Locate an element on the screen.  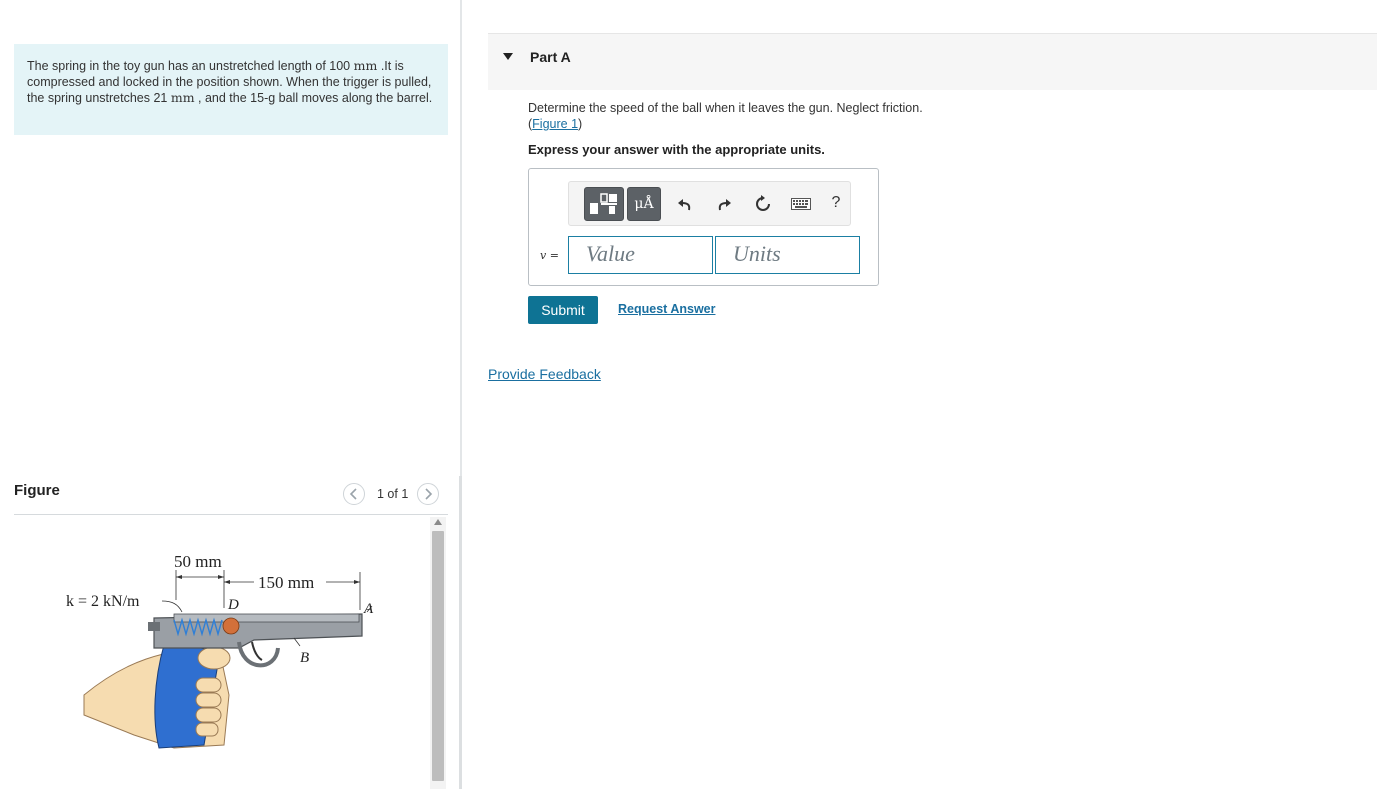
toy-gun-figure: 50 mm 150 mm k = 2 kN/m D A B is located at coordinates (220, 650).